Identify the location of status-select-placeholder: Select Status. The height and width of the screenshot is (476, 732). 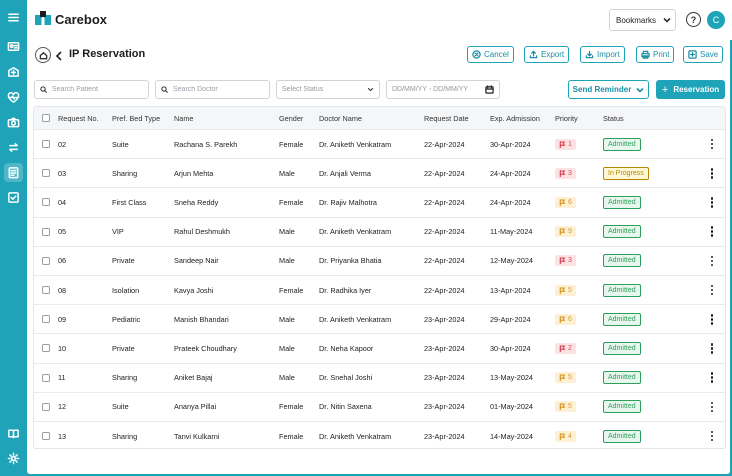
(303, 89).